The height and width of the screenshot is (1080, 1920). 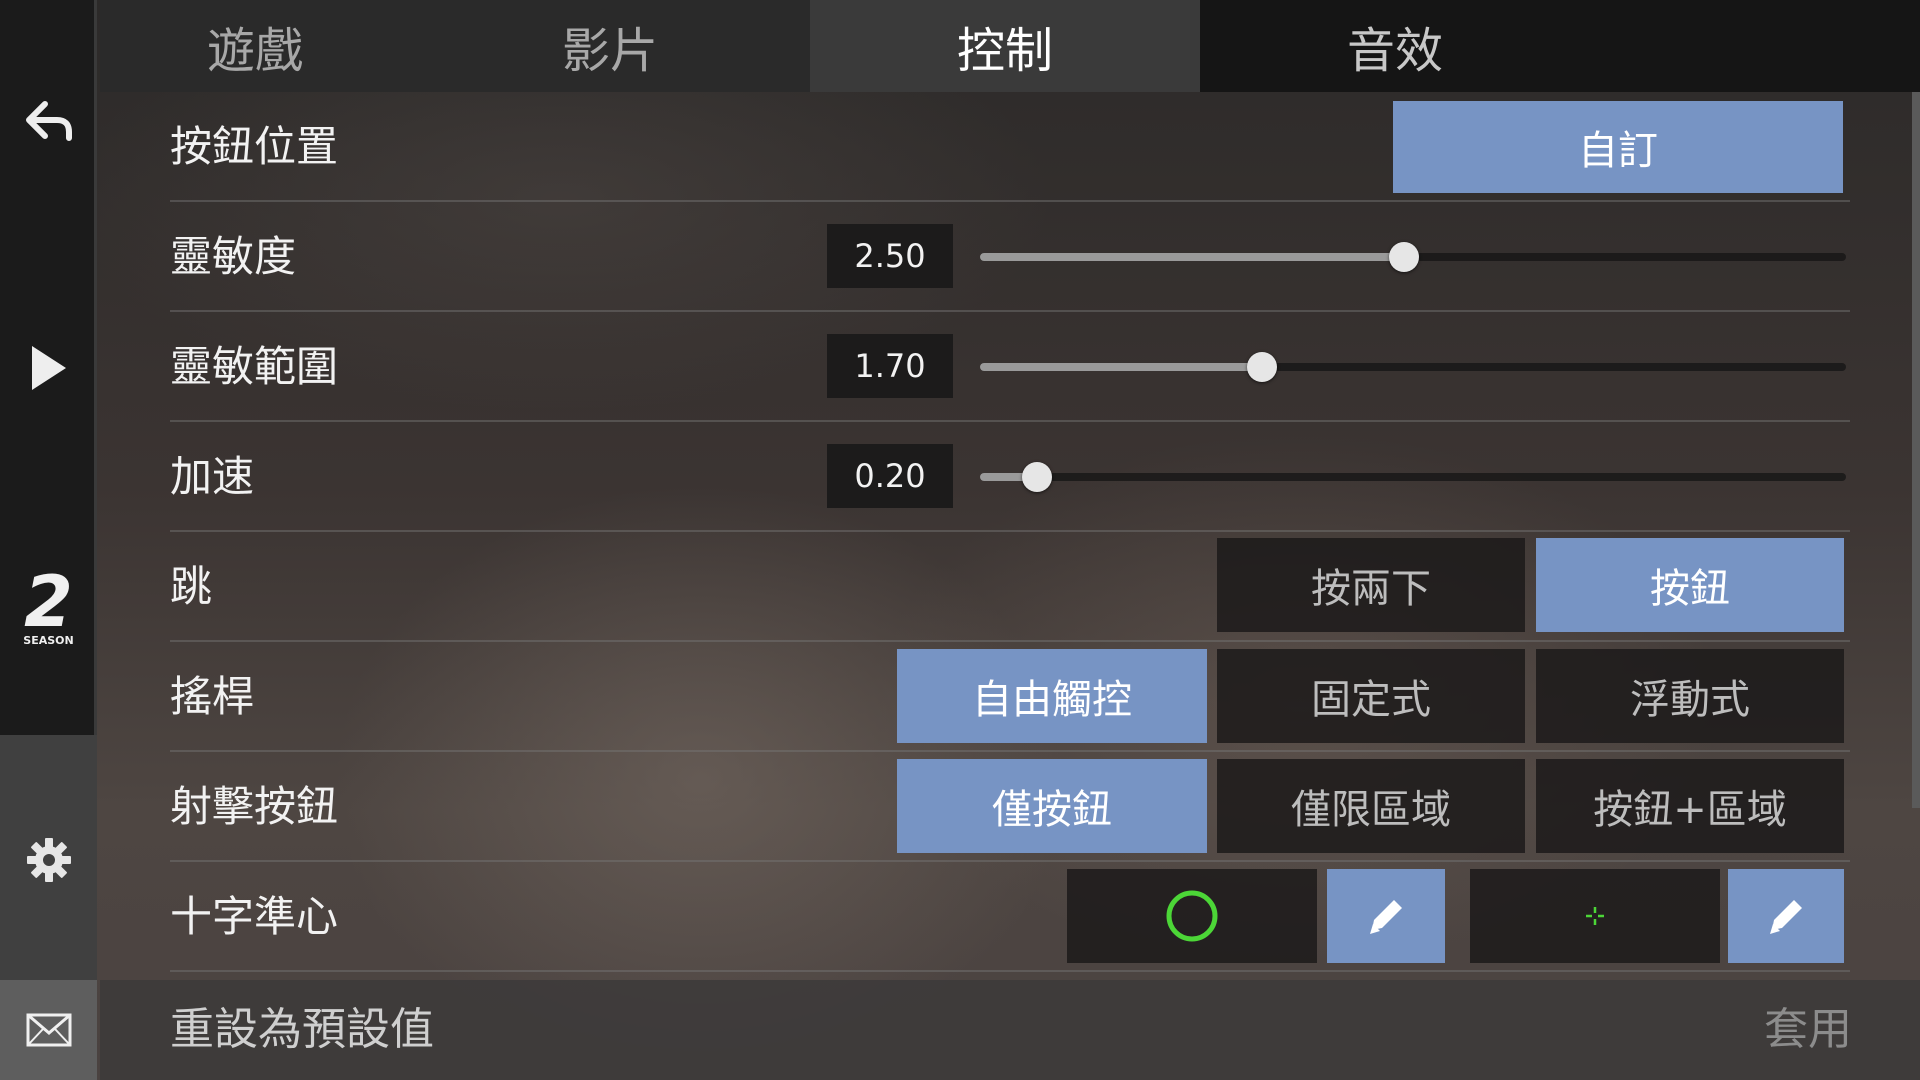 I want to click on row-fire-button: 射擊按鈕 僅按鈕 僅限區域 按鈕+區域, so click(x=1010, y=807).